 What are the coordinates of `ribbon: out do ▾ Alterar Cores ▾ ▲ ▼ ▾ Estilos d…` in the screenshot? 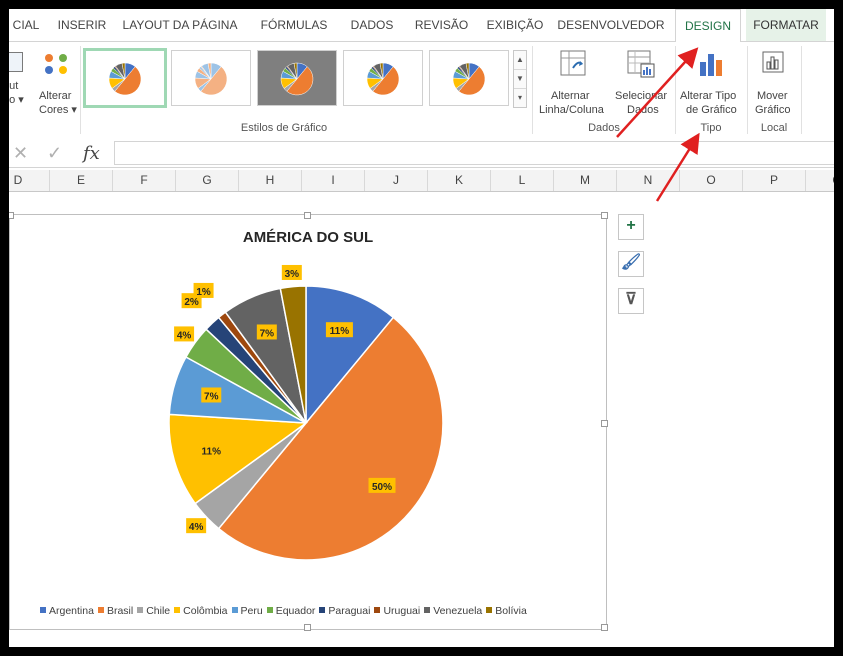 It's located at (421, 91).